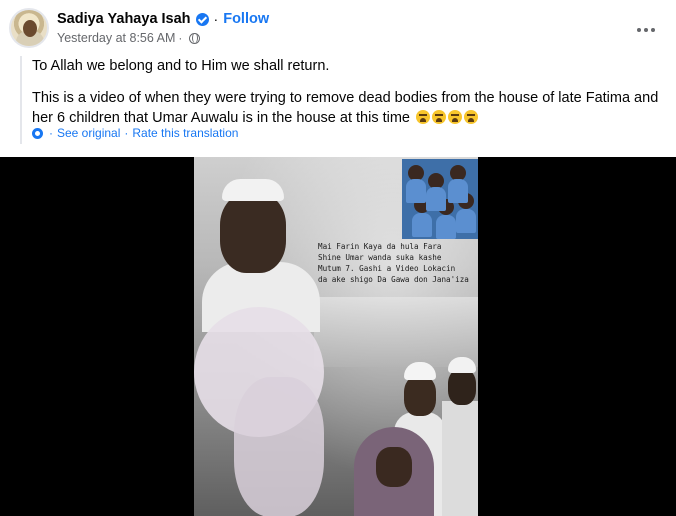 The height and width of the screenshot is (516, 676). I want to click on translation-quote-bar, so click(21, 100).